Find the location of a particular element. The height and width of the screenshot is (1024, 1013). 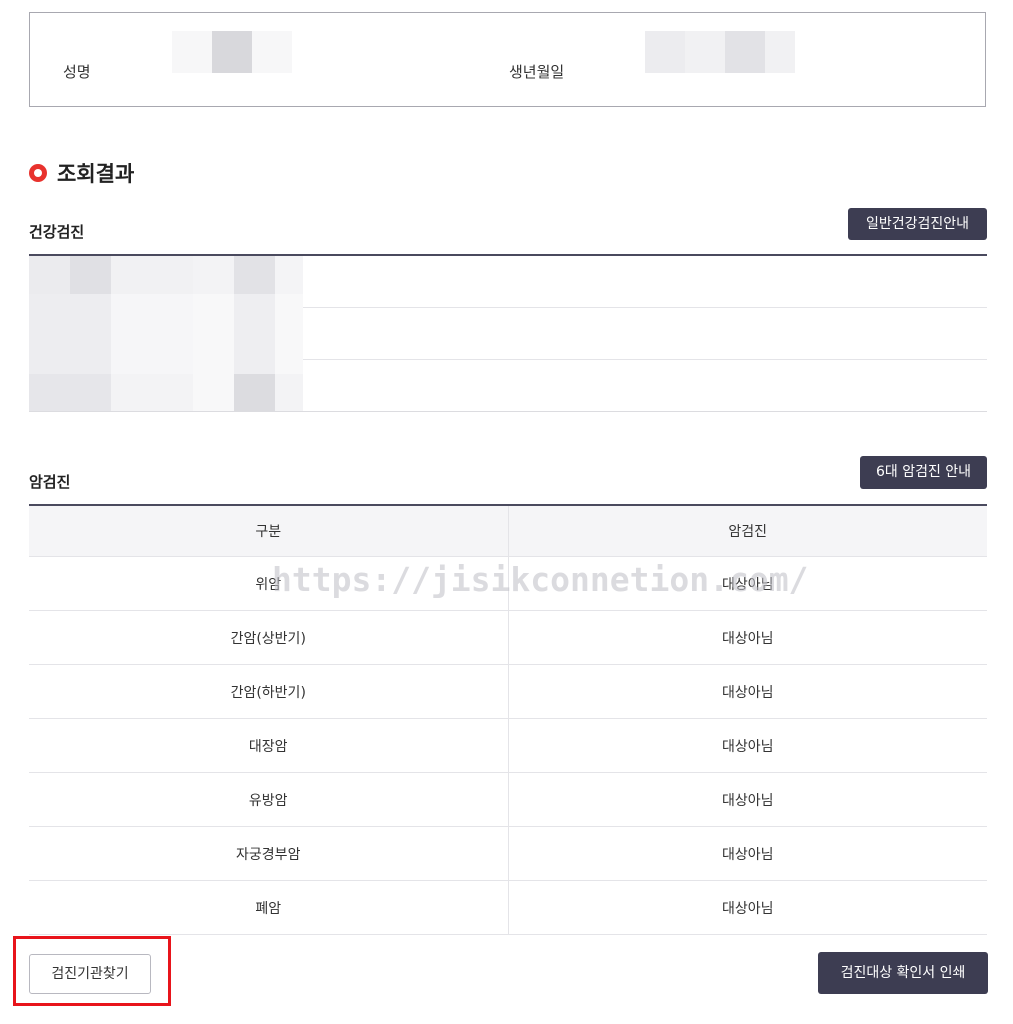

table-header-row: 구분 암검진 is located at coordinates (508, 531).